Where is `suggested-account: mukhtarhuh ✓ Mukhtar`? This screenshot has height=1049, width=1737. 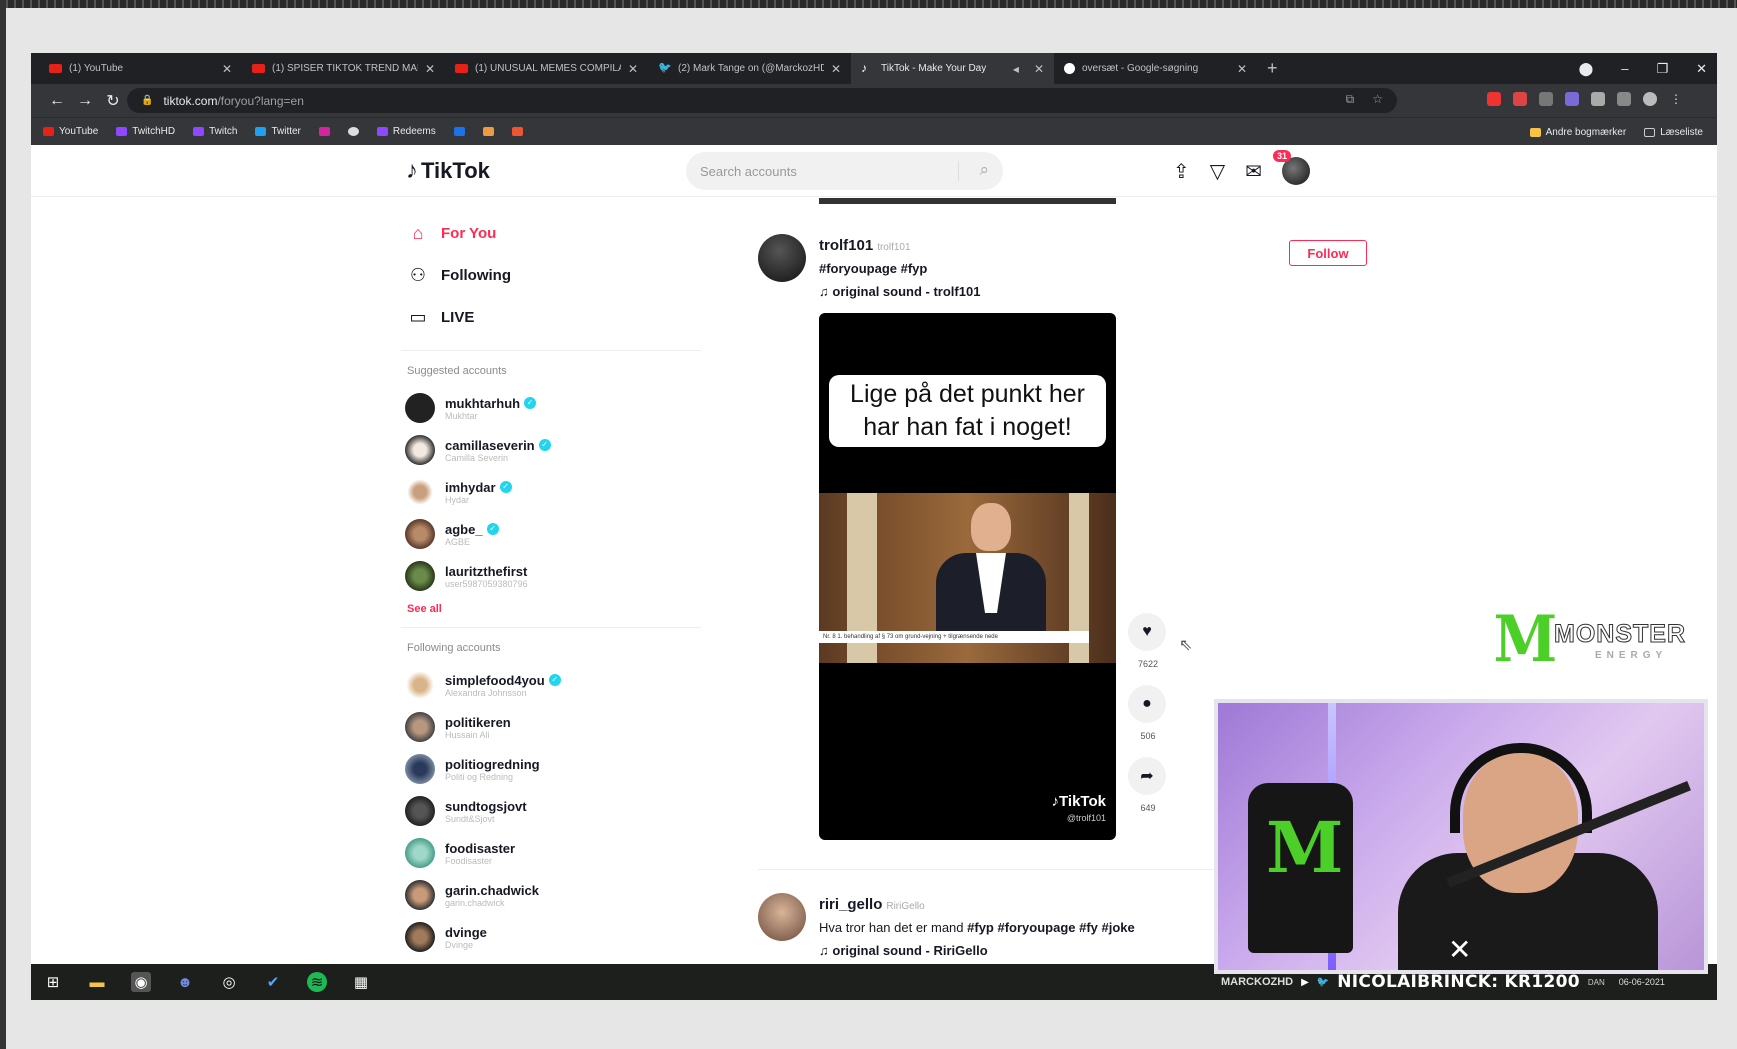 suggested-account: mukhtarhuh ✓ Mukhtar is located at coordinates (561, 408).